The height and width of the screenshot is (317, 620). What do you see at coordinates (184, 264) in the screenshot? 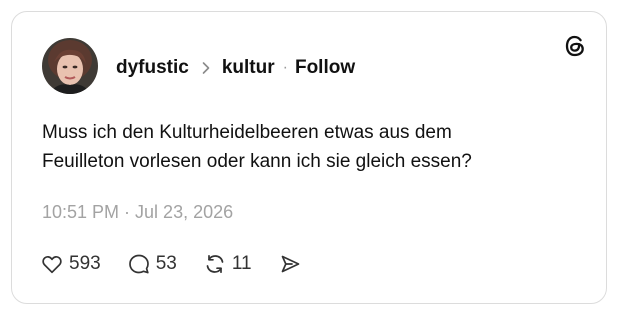
I see `action-bar: 593 53 11` at bounding box center [184, 264].